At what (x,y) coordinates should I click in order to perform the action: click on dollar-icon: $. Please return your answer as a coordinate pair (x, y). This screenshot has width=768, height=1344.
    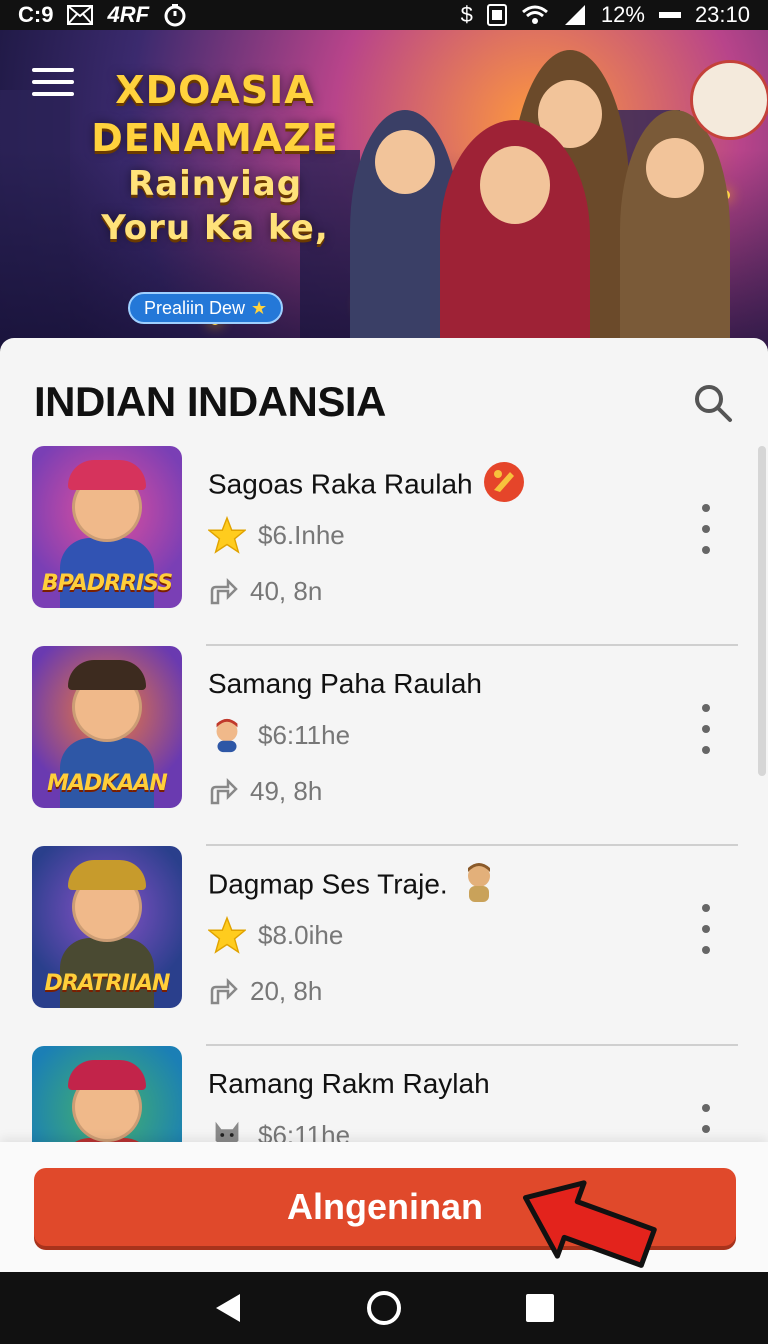
    Looking at the image, I should click on (466, 14).